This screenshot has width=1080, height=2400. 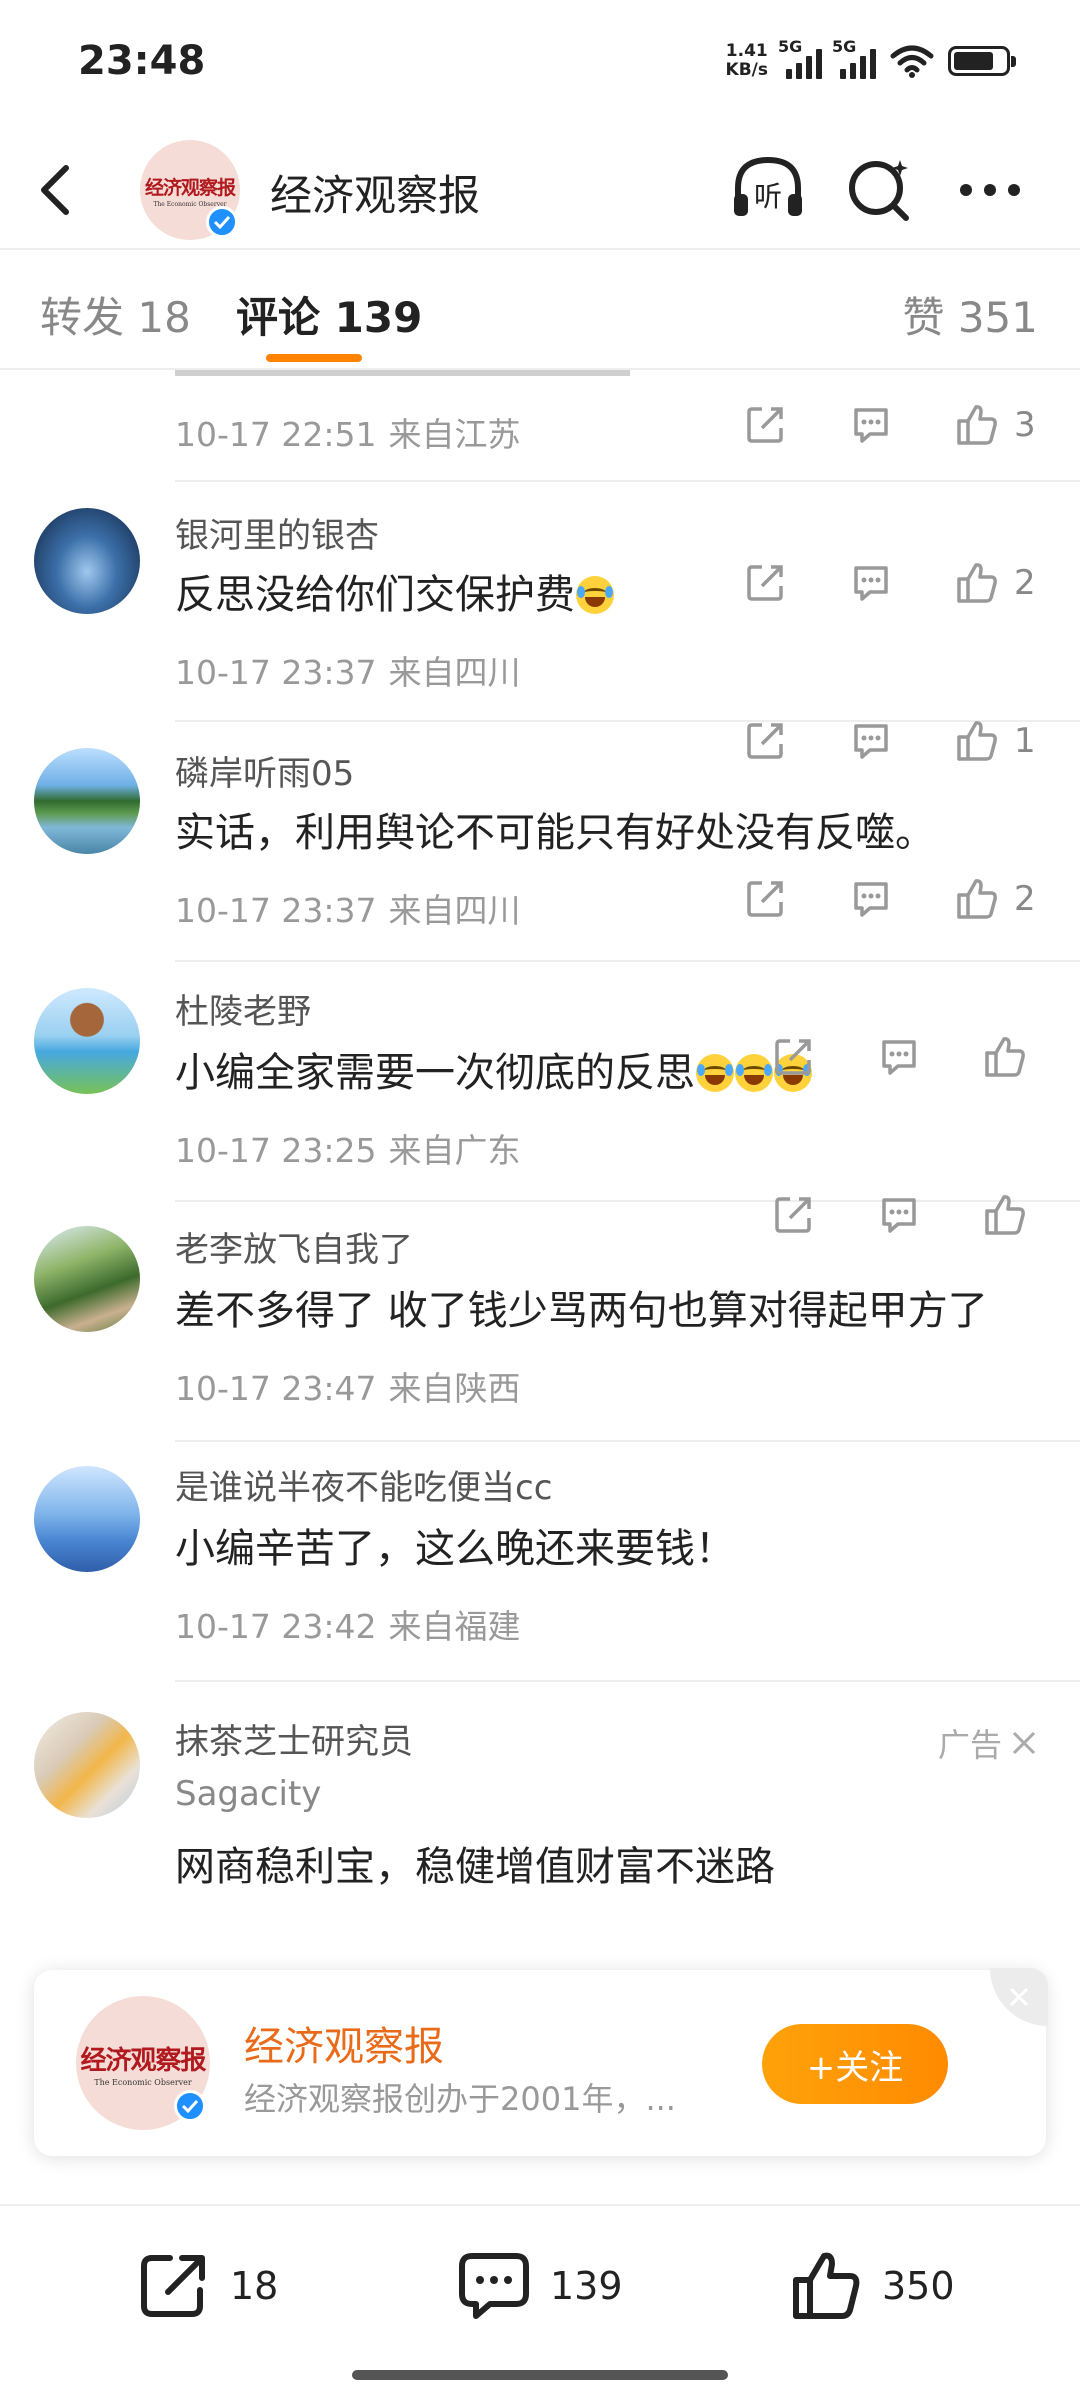 I want to click on battery-icon, so click(x=982, y=61).